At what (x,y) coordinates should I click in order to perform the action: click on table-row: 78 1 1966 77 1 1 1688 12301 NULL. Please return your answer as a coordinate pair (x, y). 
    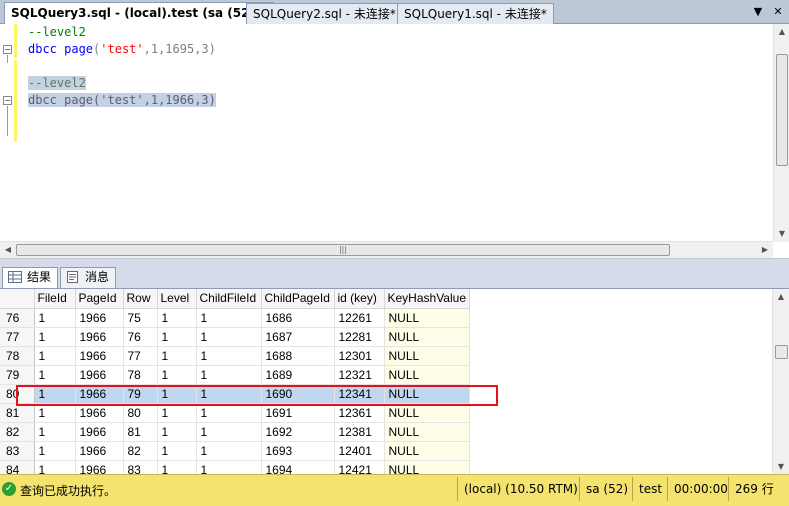
    Looking at the image, I should click on (235, 356).